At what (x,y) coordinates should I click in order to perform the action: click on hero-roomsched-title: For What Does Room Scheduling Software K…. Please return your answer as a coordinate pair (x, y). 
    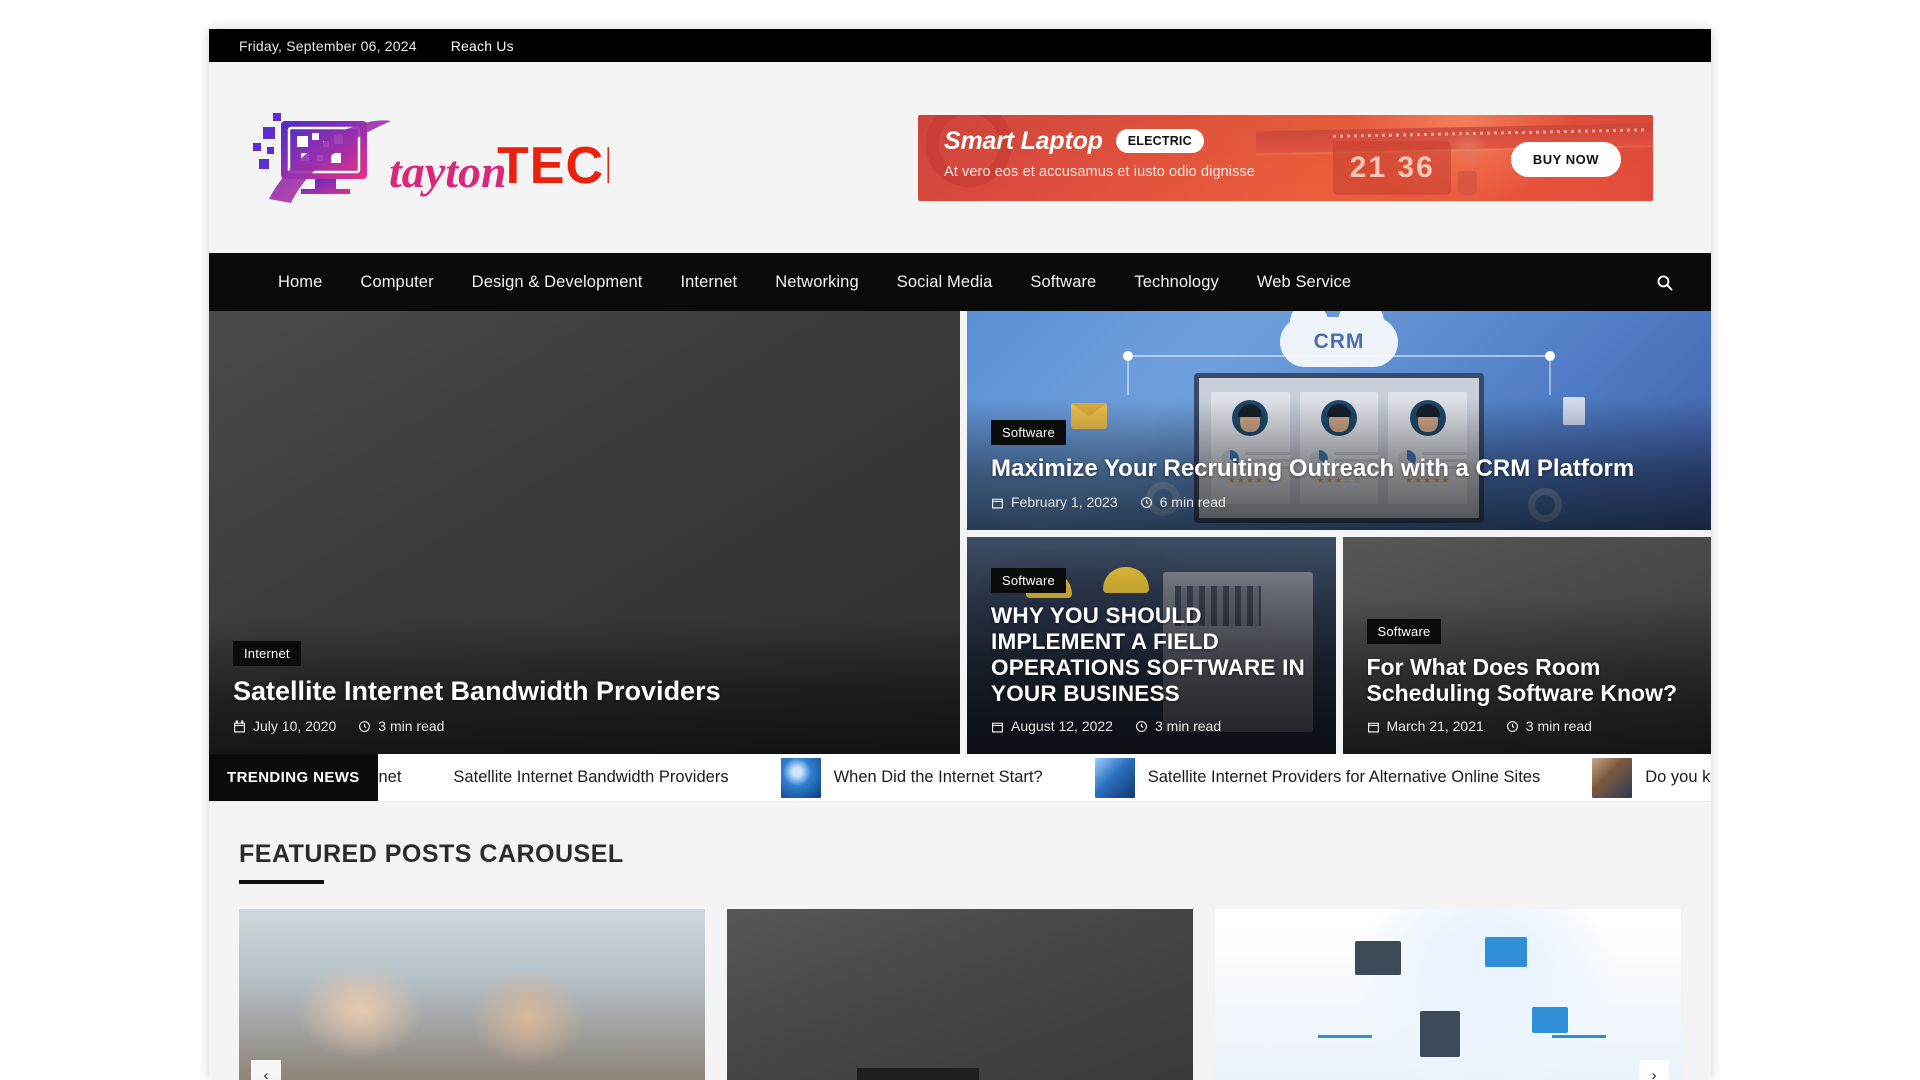
    Looking at the image, I should click on (1527, 680).